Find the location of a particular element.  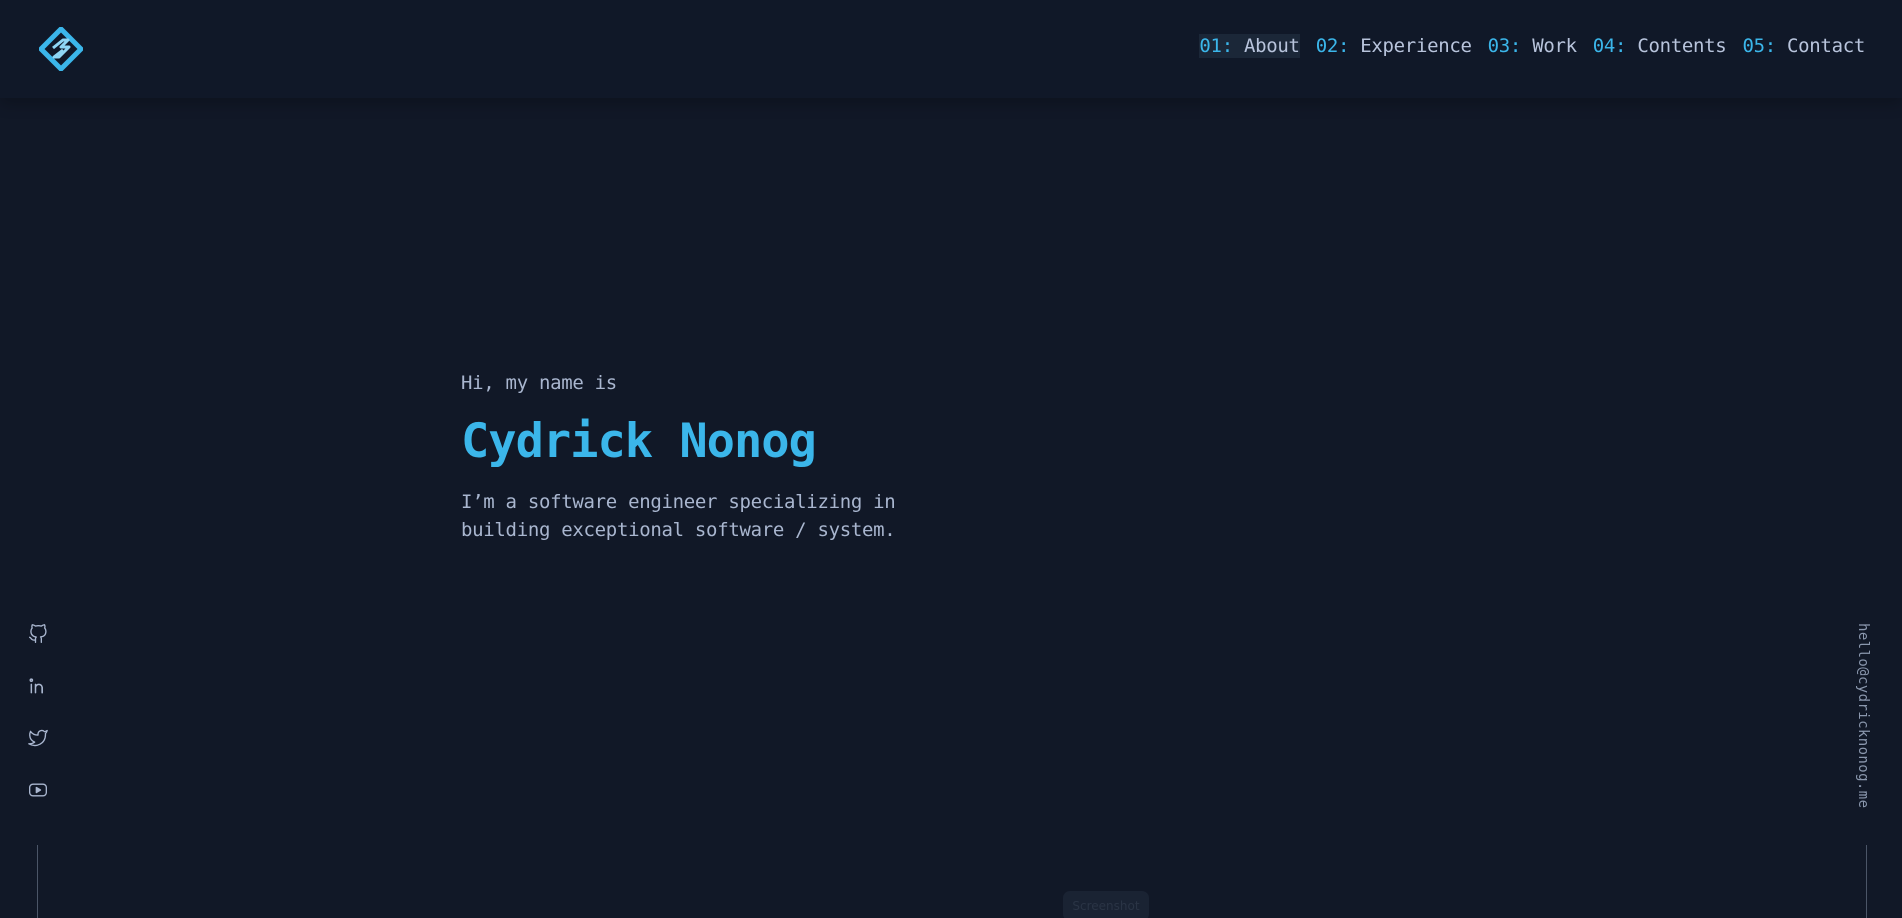

twitter-icon is located at coordinates (38, 738).